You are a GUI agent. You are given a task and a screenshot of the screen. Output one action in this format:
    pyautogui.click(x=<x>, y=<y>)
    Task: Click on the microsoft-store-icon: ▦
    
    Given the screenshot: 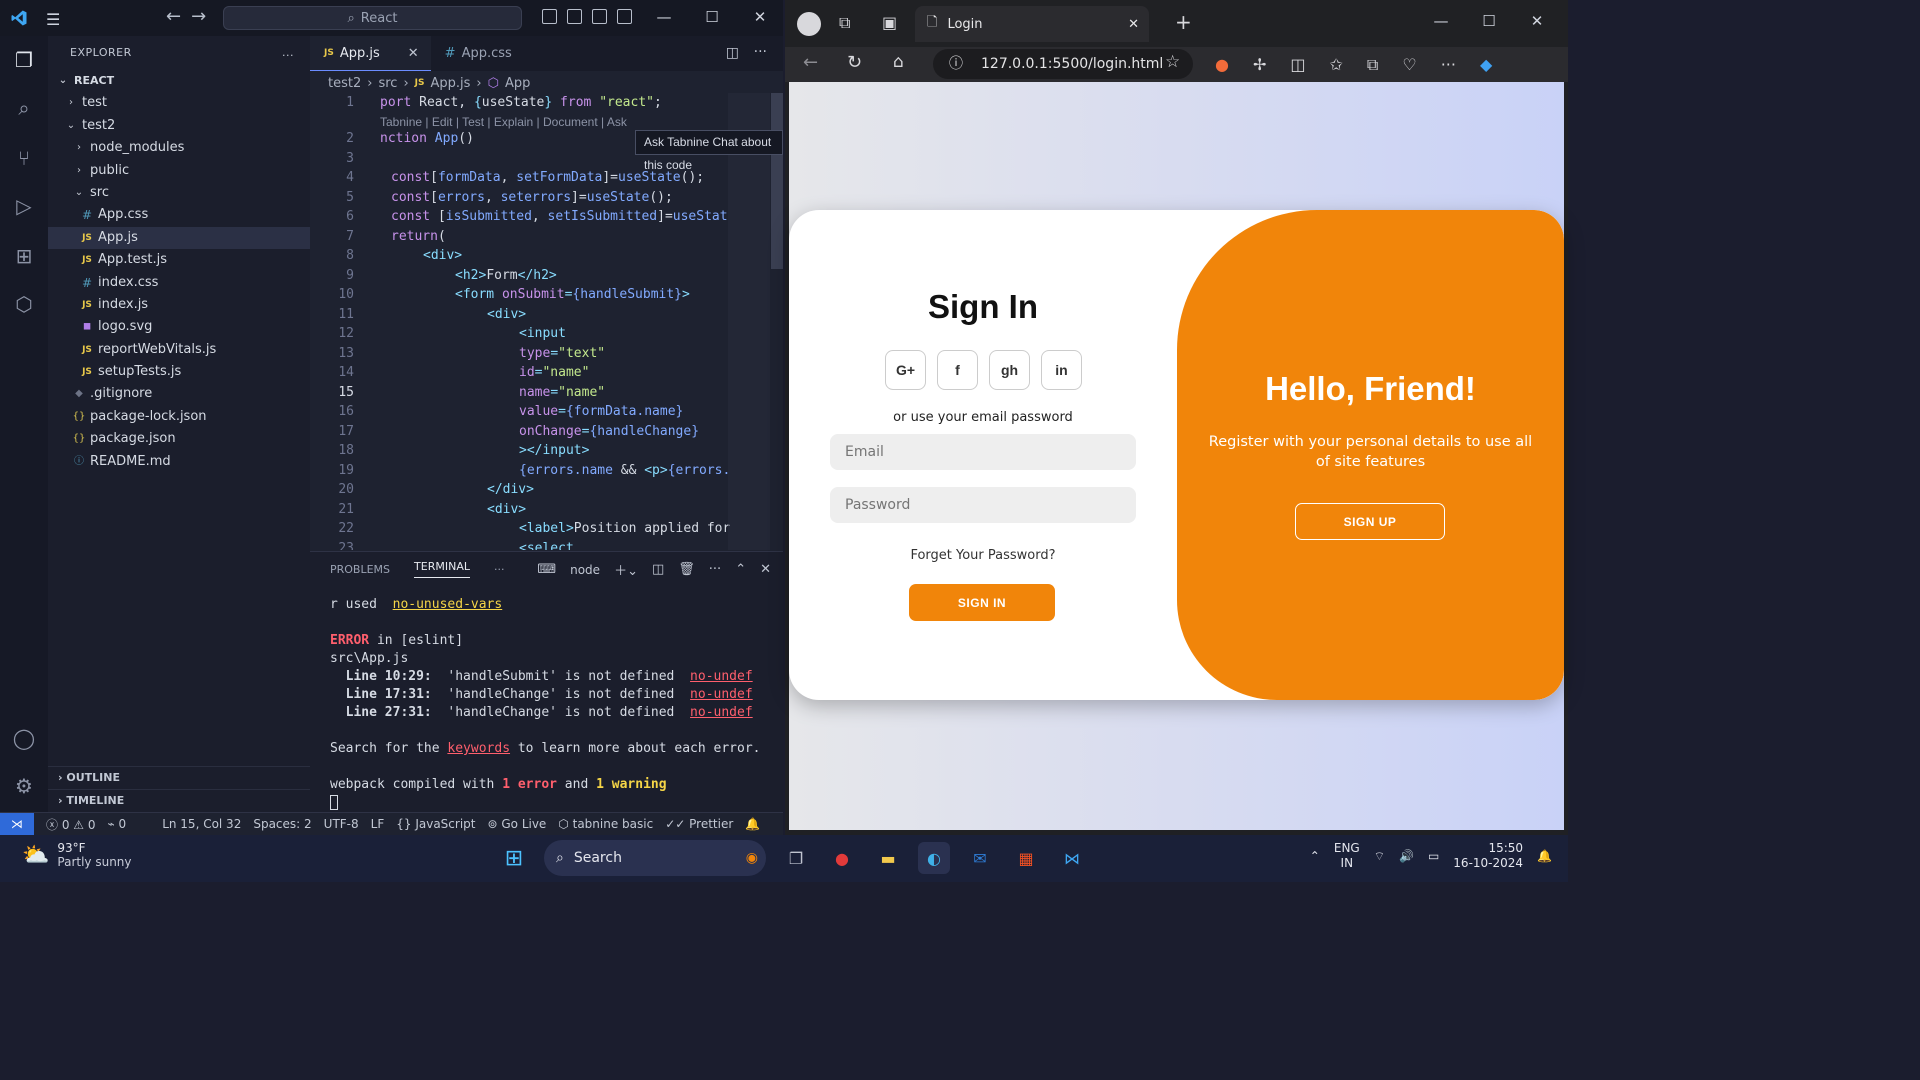 What is the action you would take?
    pyautogui.click(x=1026, y=858)
    